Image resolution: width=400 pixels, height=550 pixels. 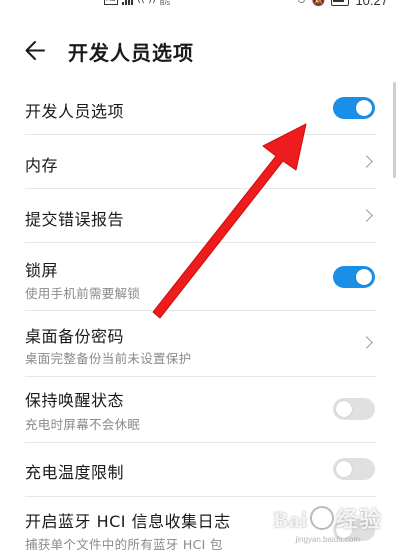 What do you see at coordinates (124, 543) in the screenshot?
I see `setting-subtitle: 捕获单个文件中的所有蓝牙 HCI 包` at bounding box center [124, 543].